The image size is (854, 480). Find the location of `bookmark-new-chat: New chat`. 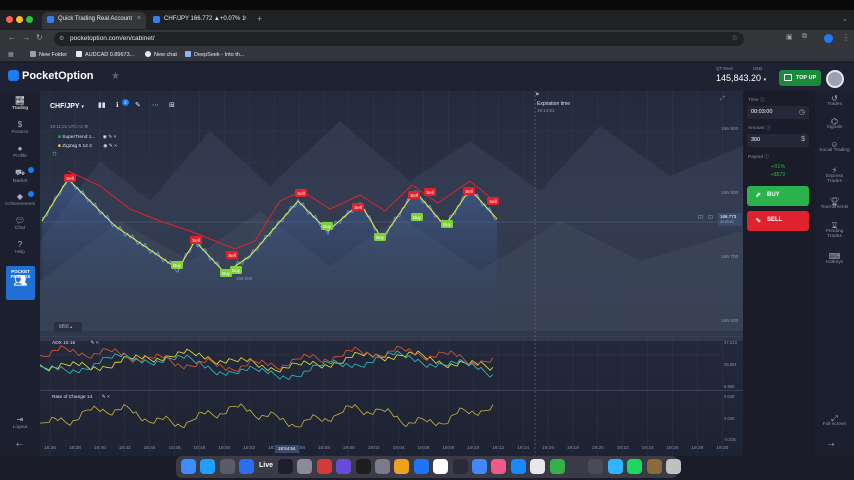

bookmark-new-chat: New chat is located at coordinates (161, 54).